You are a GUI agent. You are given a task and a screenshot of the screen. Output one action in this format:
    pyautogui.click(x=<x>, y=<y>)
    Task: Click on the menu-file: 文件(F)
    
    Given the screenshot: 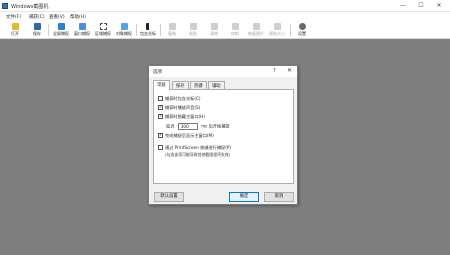 What is the action you would take?
    pyautogui.click(x=13, y=17)
    